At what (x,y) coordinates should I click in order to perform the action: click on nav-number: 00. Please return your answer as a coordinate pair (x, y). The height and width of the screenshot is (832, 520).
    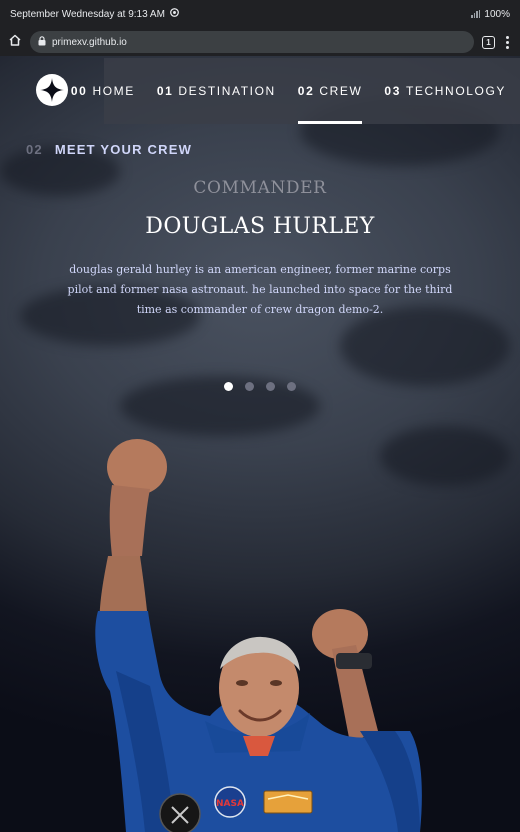
    Looking at the image, I should click on (79, 91).